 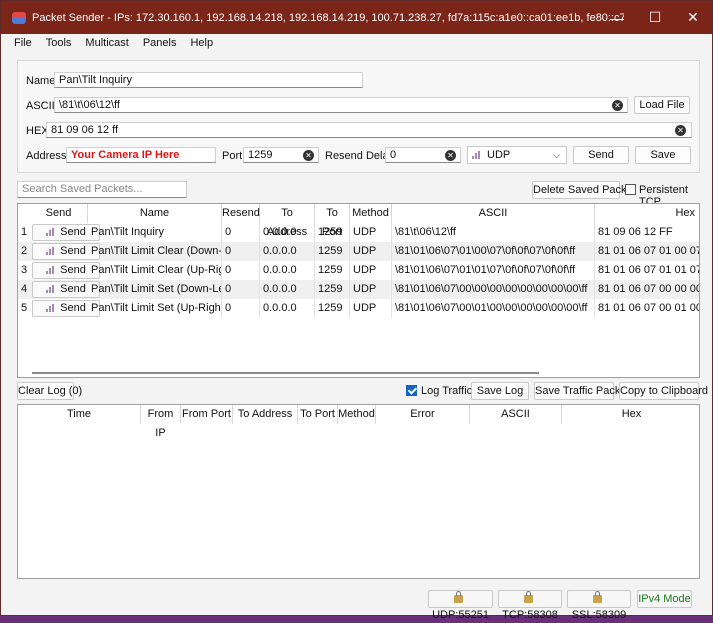 I want to click on port-clear-icon: ✕, so click(x=308, y=155).